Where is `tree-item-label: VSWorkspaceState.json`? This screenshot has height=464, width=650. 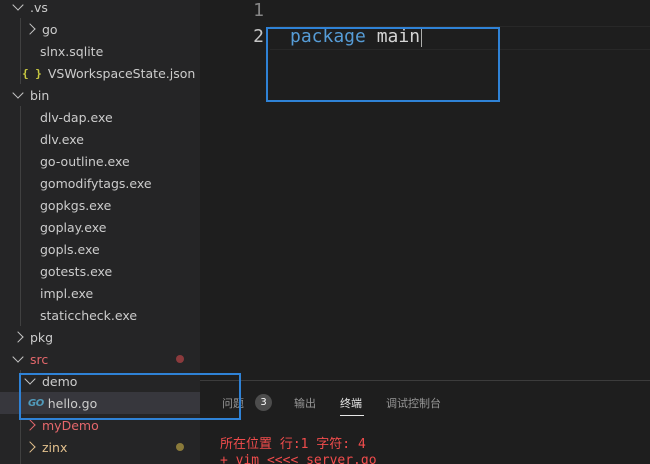
tree-item-label: VSWorkspaceState.json is located at coordinates (121, 73).